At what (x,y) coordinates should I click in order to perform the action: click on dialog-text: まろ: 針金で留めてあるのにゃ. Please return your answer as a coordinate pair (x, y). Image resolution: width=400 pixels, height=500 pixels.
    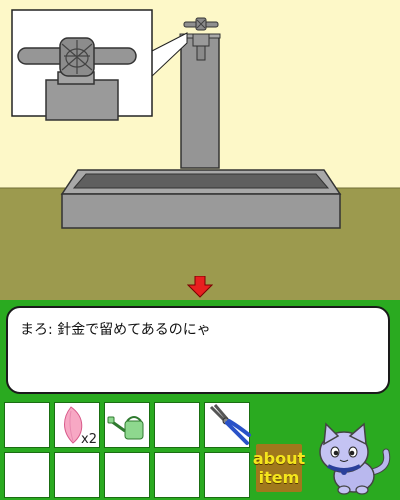
    Looking at the image, I should click on (115, 330).